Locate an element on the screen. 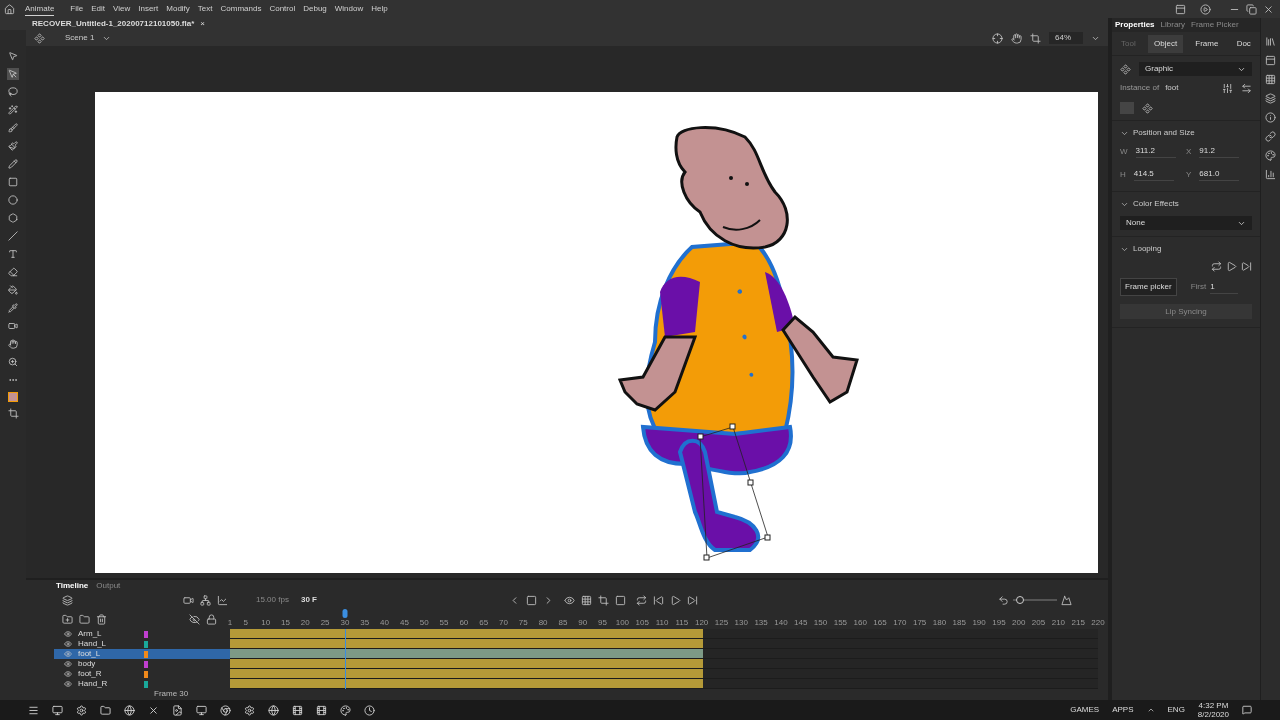 The height and width of the screenshot is (720, 1280). zoom-field: 64% is located at coordinates (1066, 38).